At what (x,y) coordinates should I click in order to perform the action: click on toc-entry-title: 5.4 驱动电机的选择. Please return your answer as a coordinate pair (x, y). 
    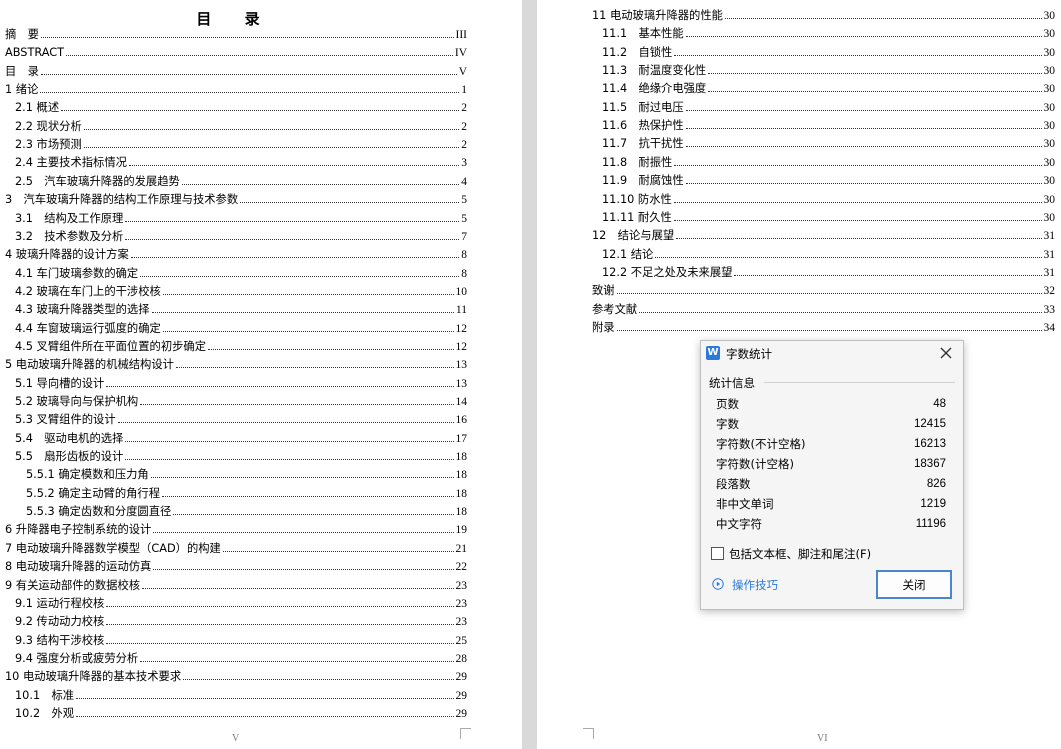
    Looking at the image, I should click on (69, 438).